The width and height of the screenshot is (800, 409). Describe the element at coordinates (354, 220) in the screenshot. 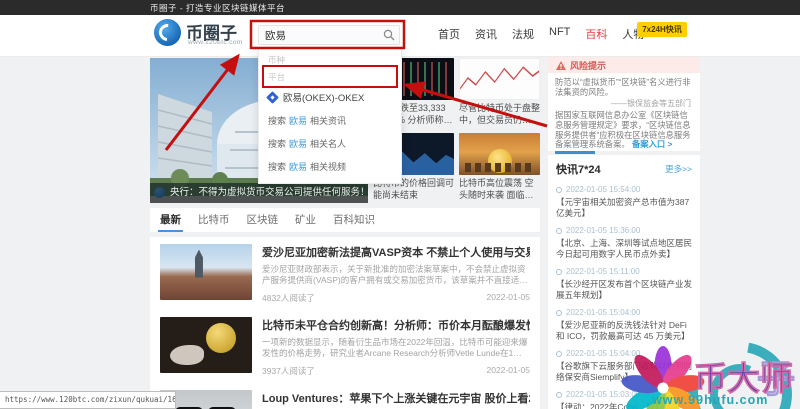

I see `tab: 百科知识` at that location.